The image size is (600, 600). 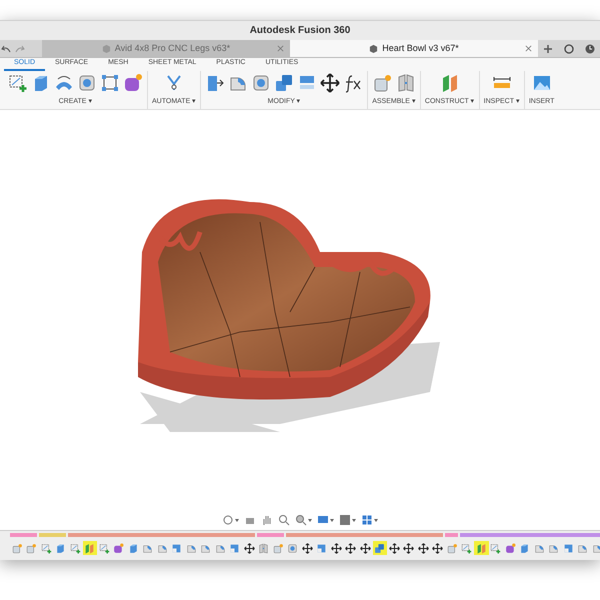 What do you see at coordinates (228, 520) in the screenshot?
I see `orbit-icon` at bounding box center [228, 520].